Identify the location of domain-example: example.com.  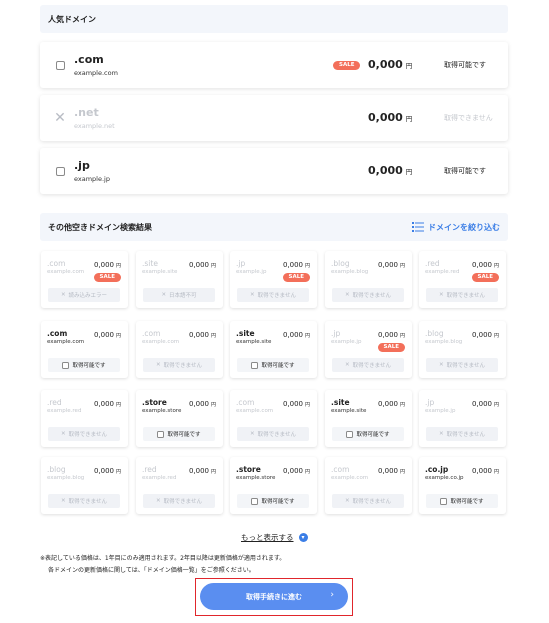
(96, 73).